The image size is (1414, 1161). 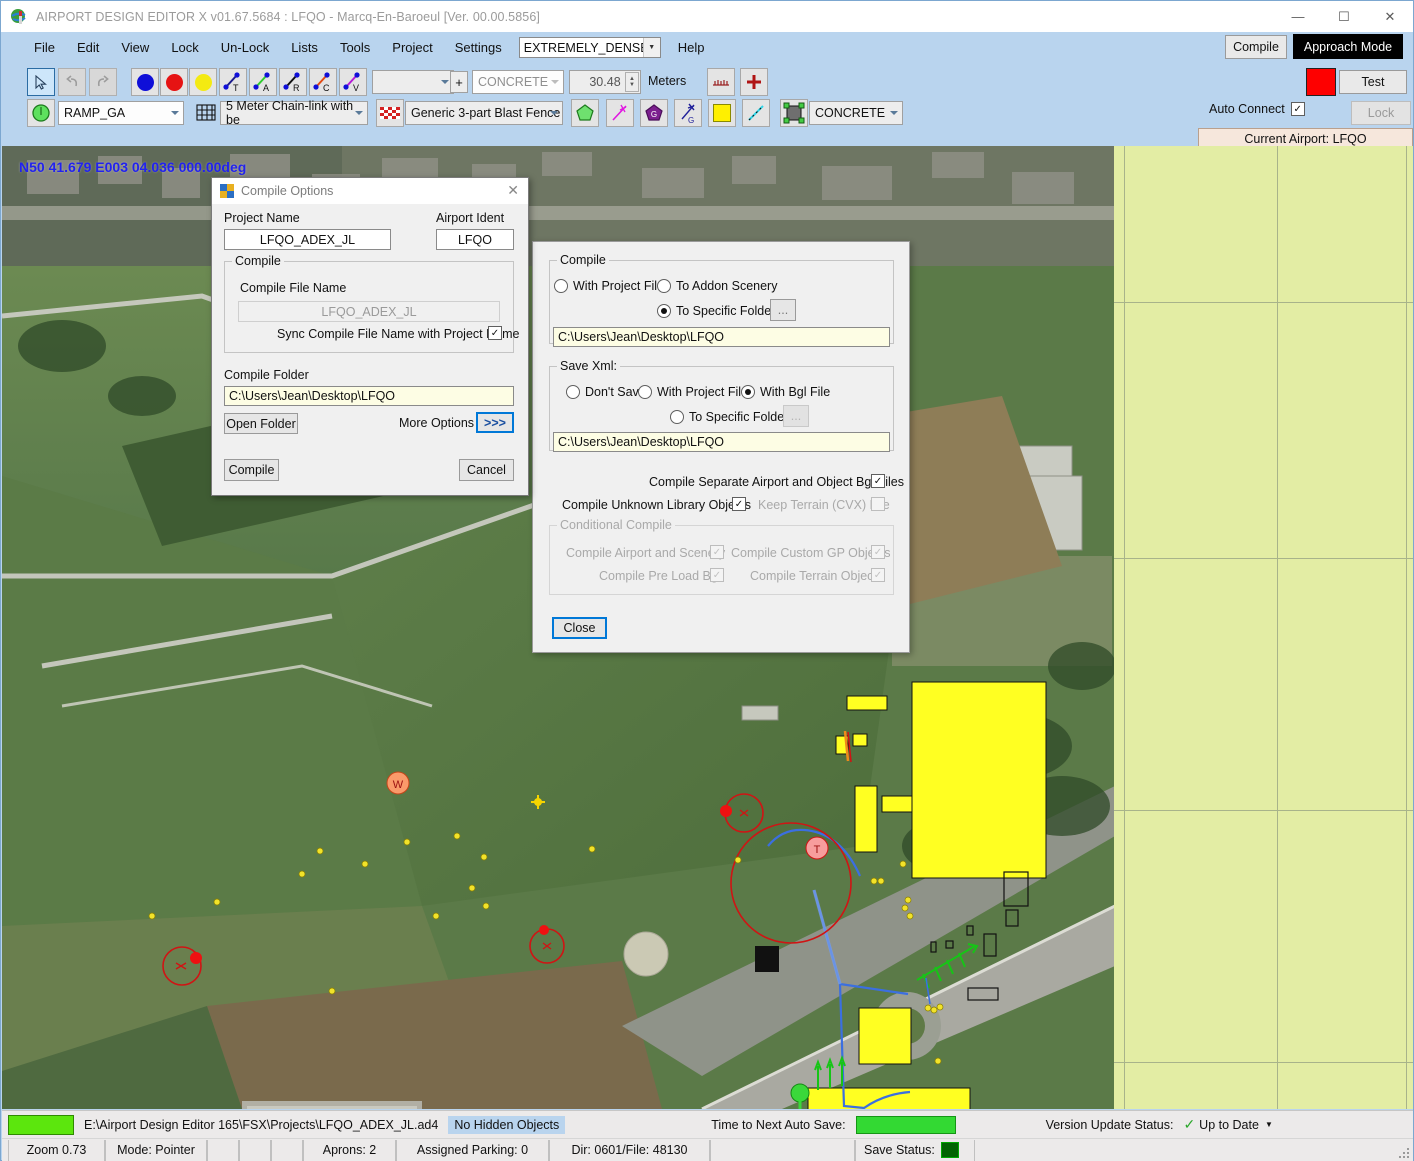 What do you see at coordinates (413, 82) in the screenshot?
I see `empty-combo` at bounding box center [413, 82].